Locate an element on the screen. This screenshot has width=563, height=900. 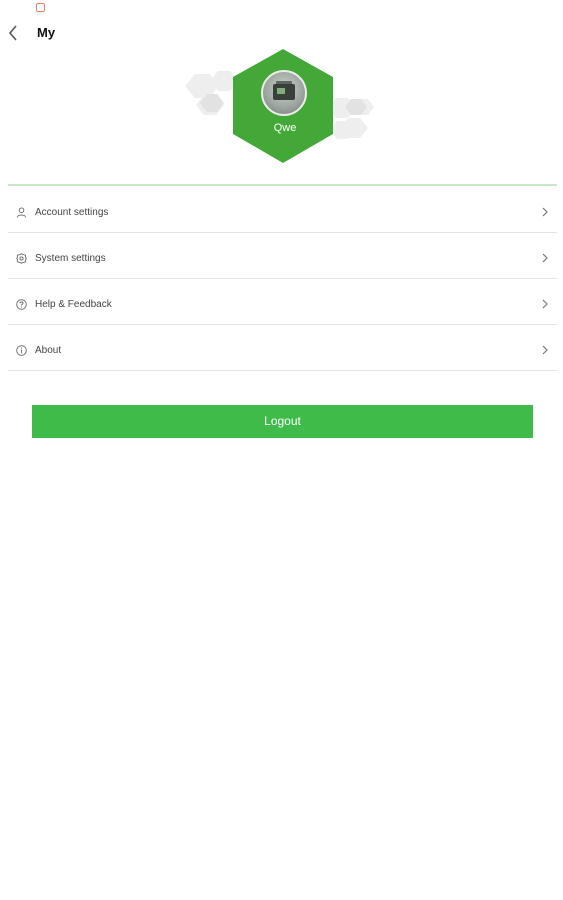
menu-item-system-settings: System settings is located at coordinates (282, 256).